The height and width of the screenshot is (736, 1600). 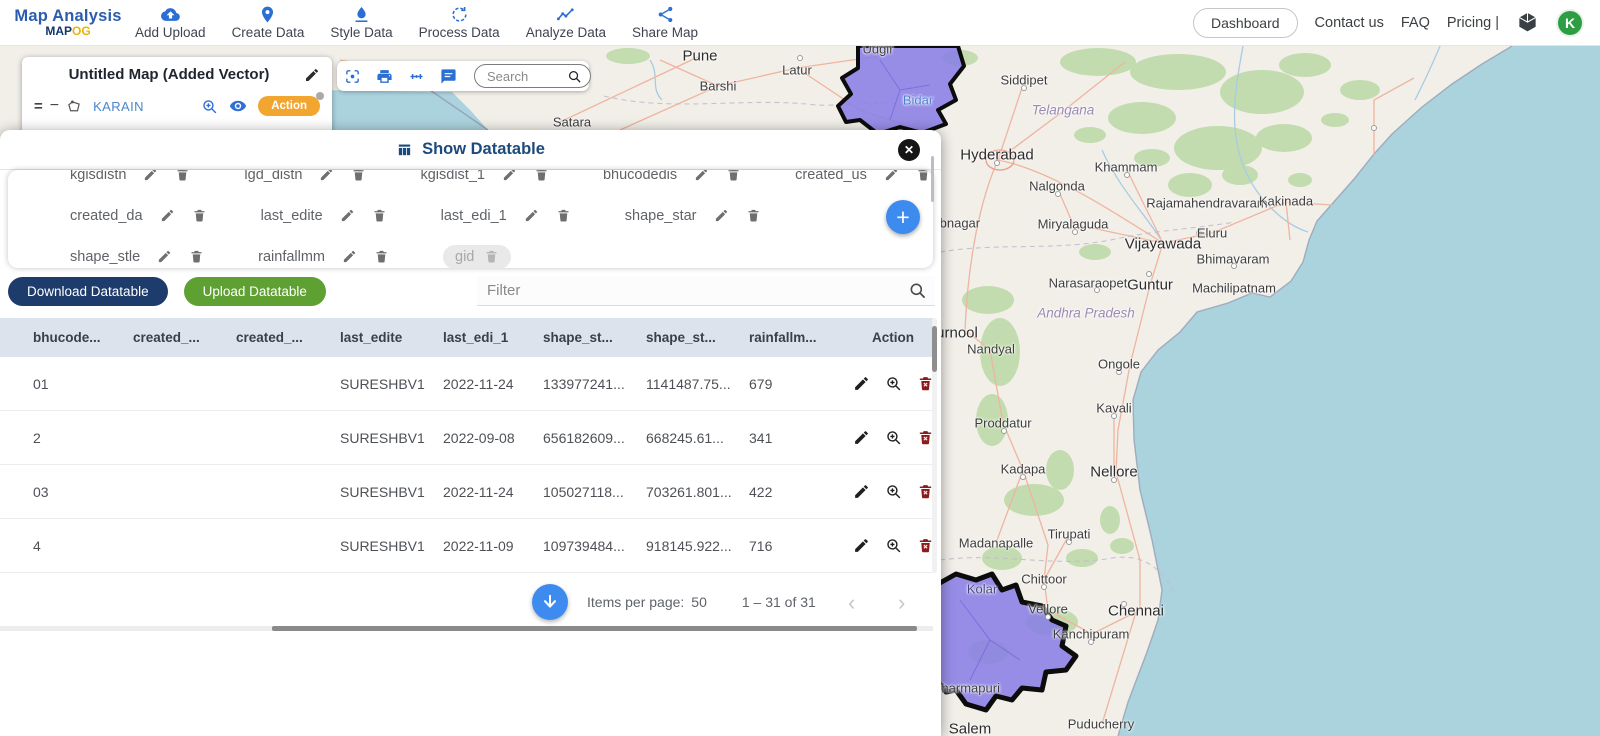 What do you see at coordinates (665, 23) in the screenshot?
I see `menu-item-share-map: Share Map` at bounding box center [665, 23].